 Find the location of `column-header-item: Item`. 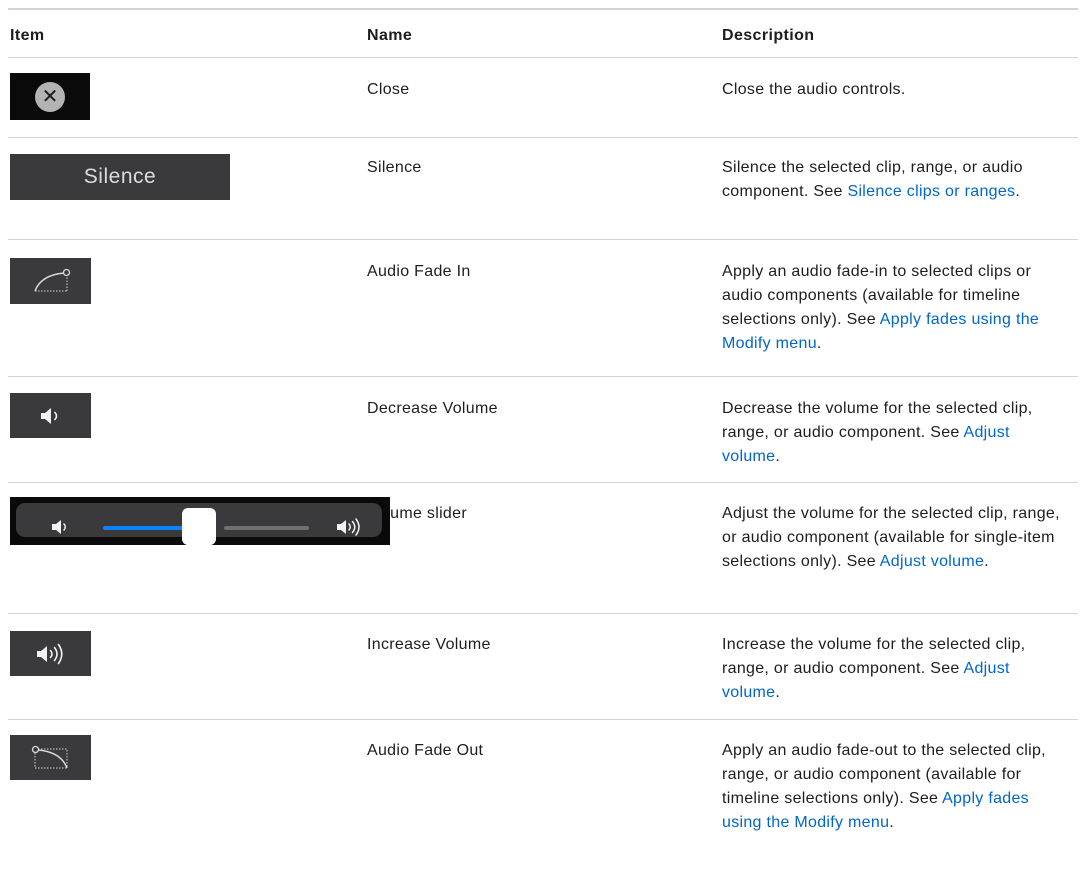

column-header-item: Item is located at coordinates (27, 35).